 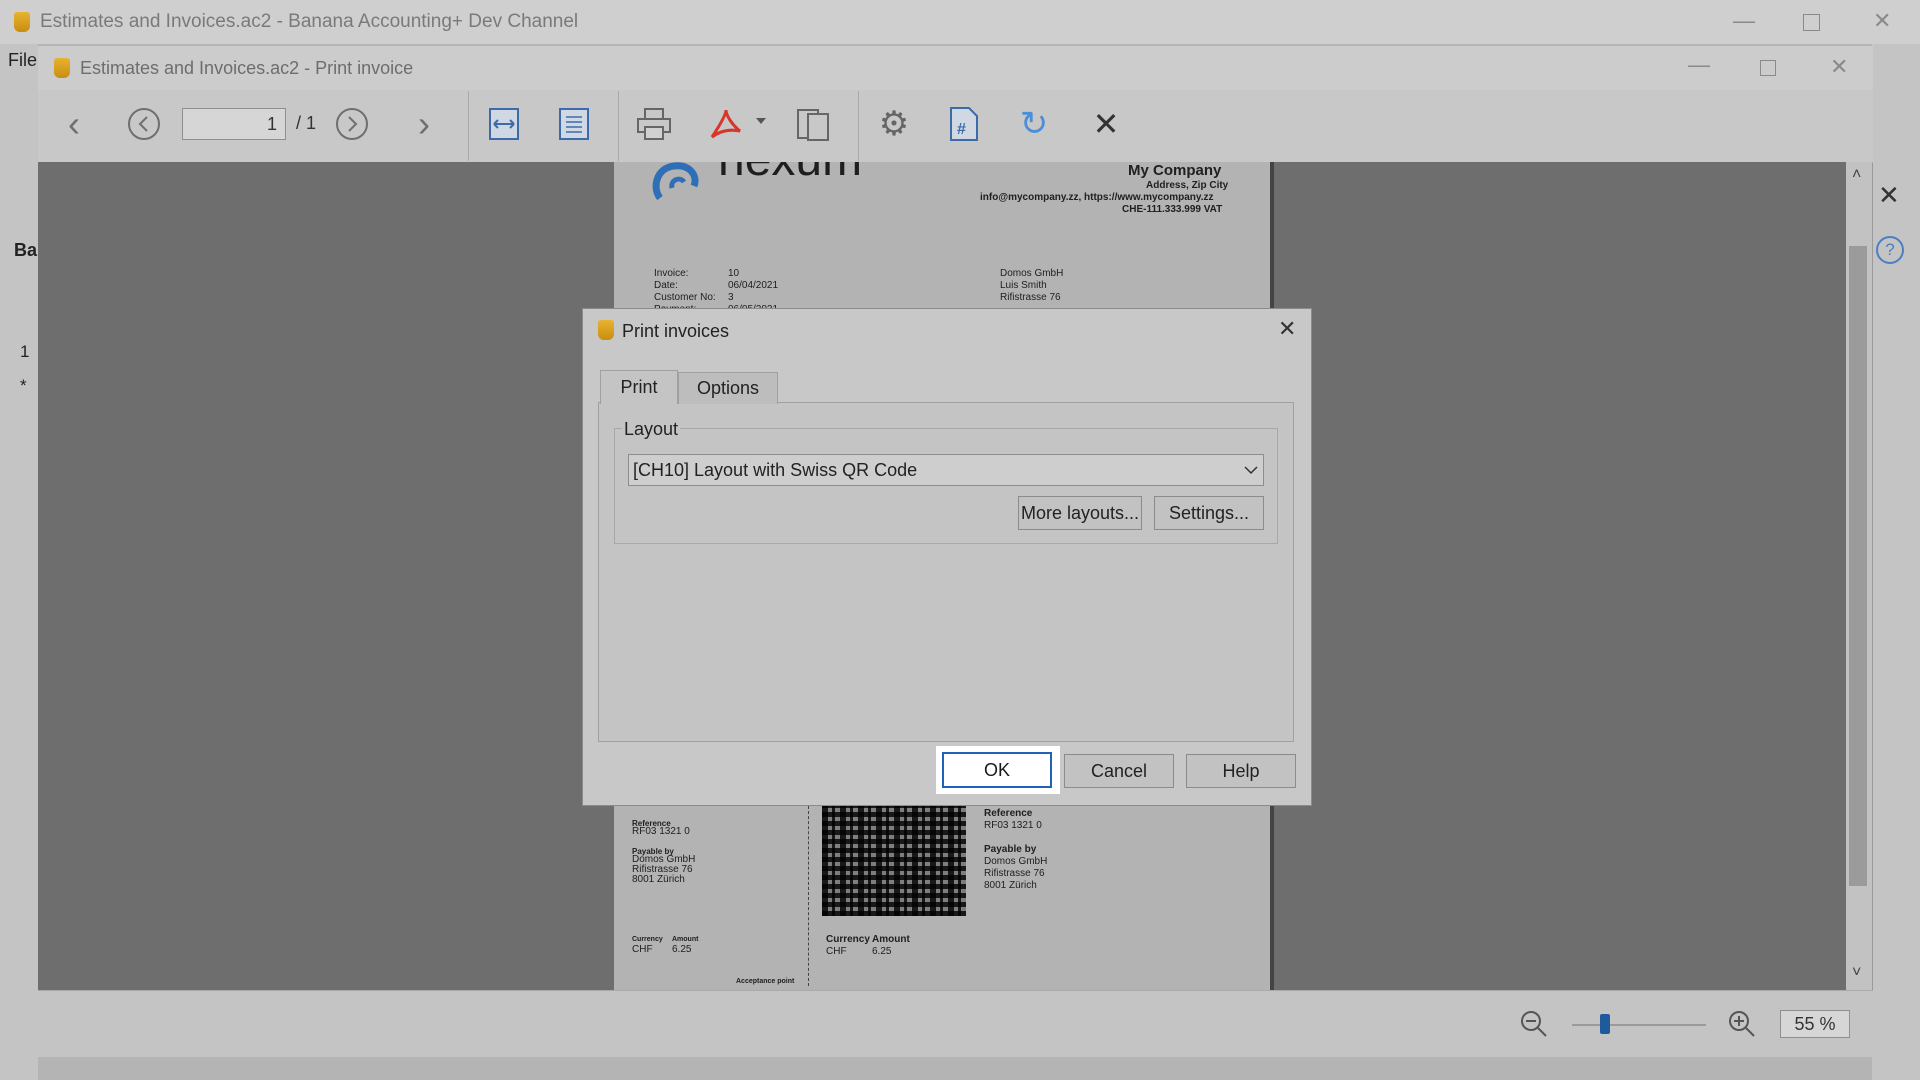 I want to click on customer-street: Rifistrasse 76, so click(x=1030, y=297).